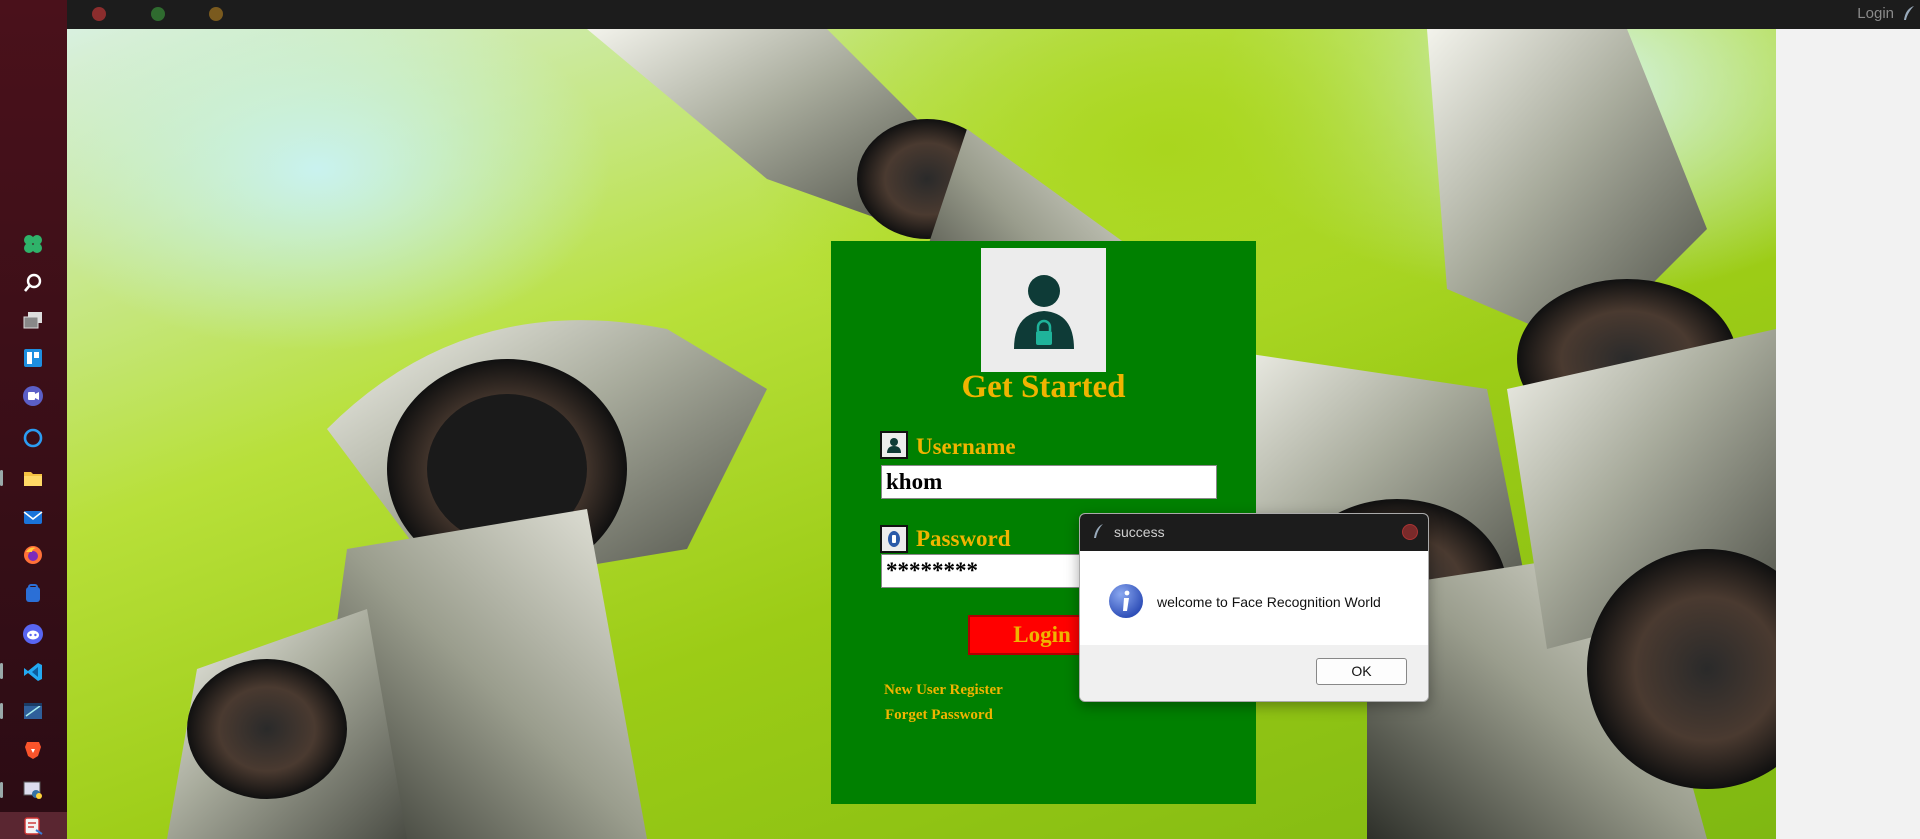  Describe the element at coordinates (1848, 434) in the screenshot. I see `window-margin` at that location.